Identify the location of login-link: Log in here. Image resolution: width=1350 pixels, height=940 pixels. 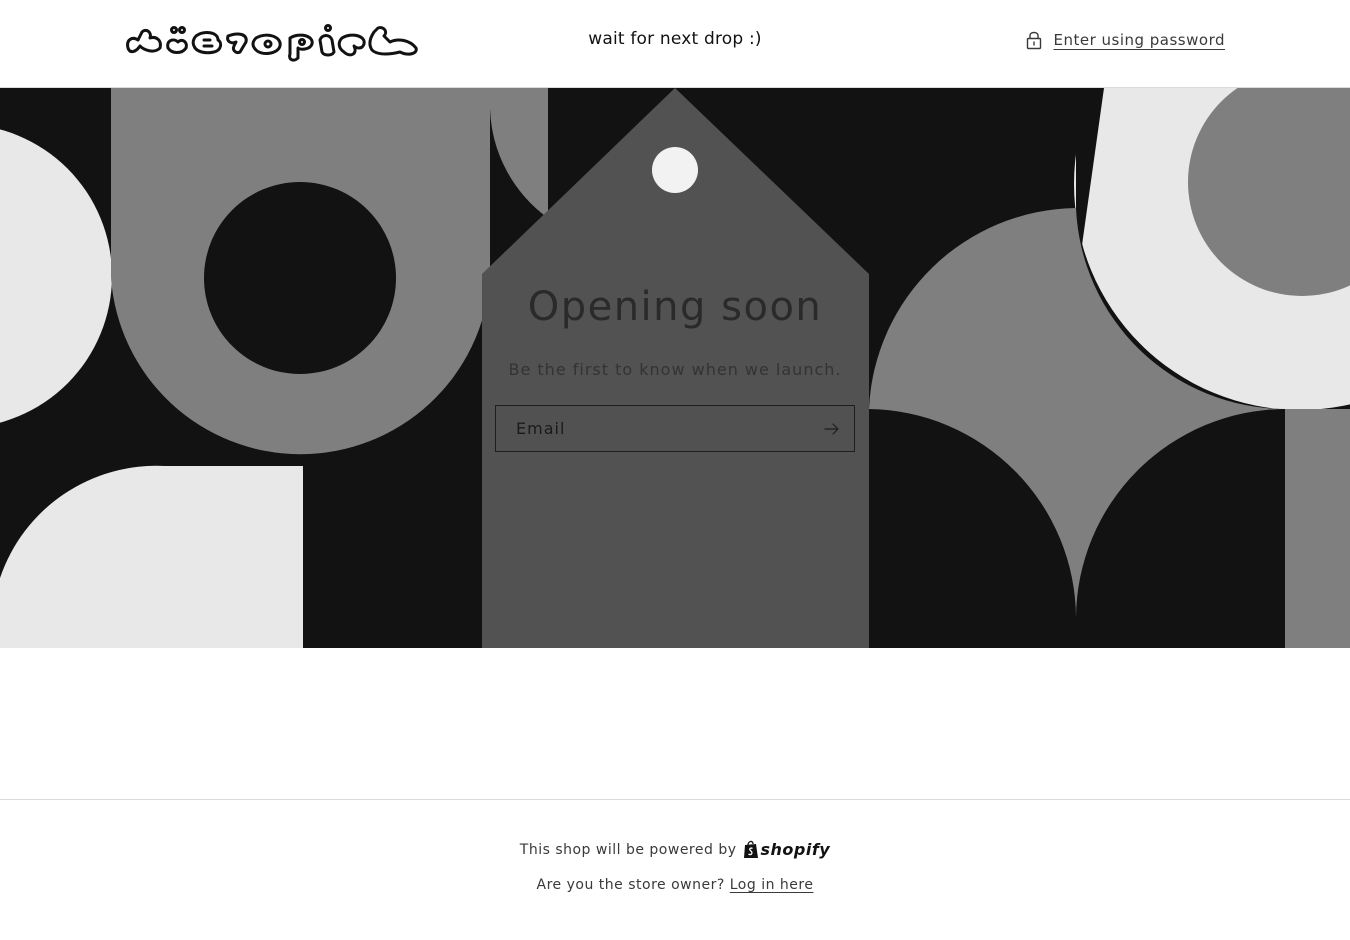
(772, 885).